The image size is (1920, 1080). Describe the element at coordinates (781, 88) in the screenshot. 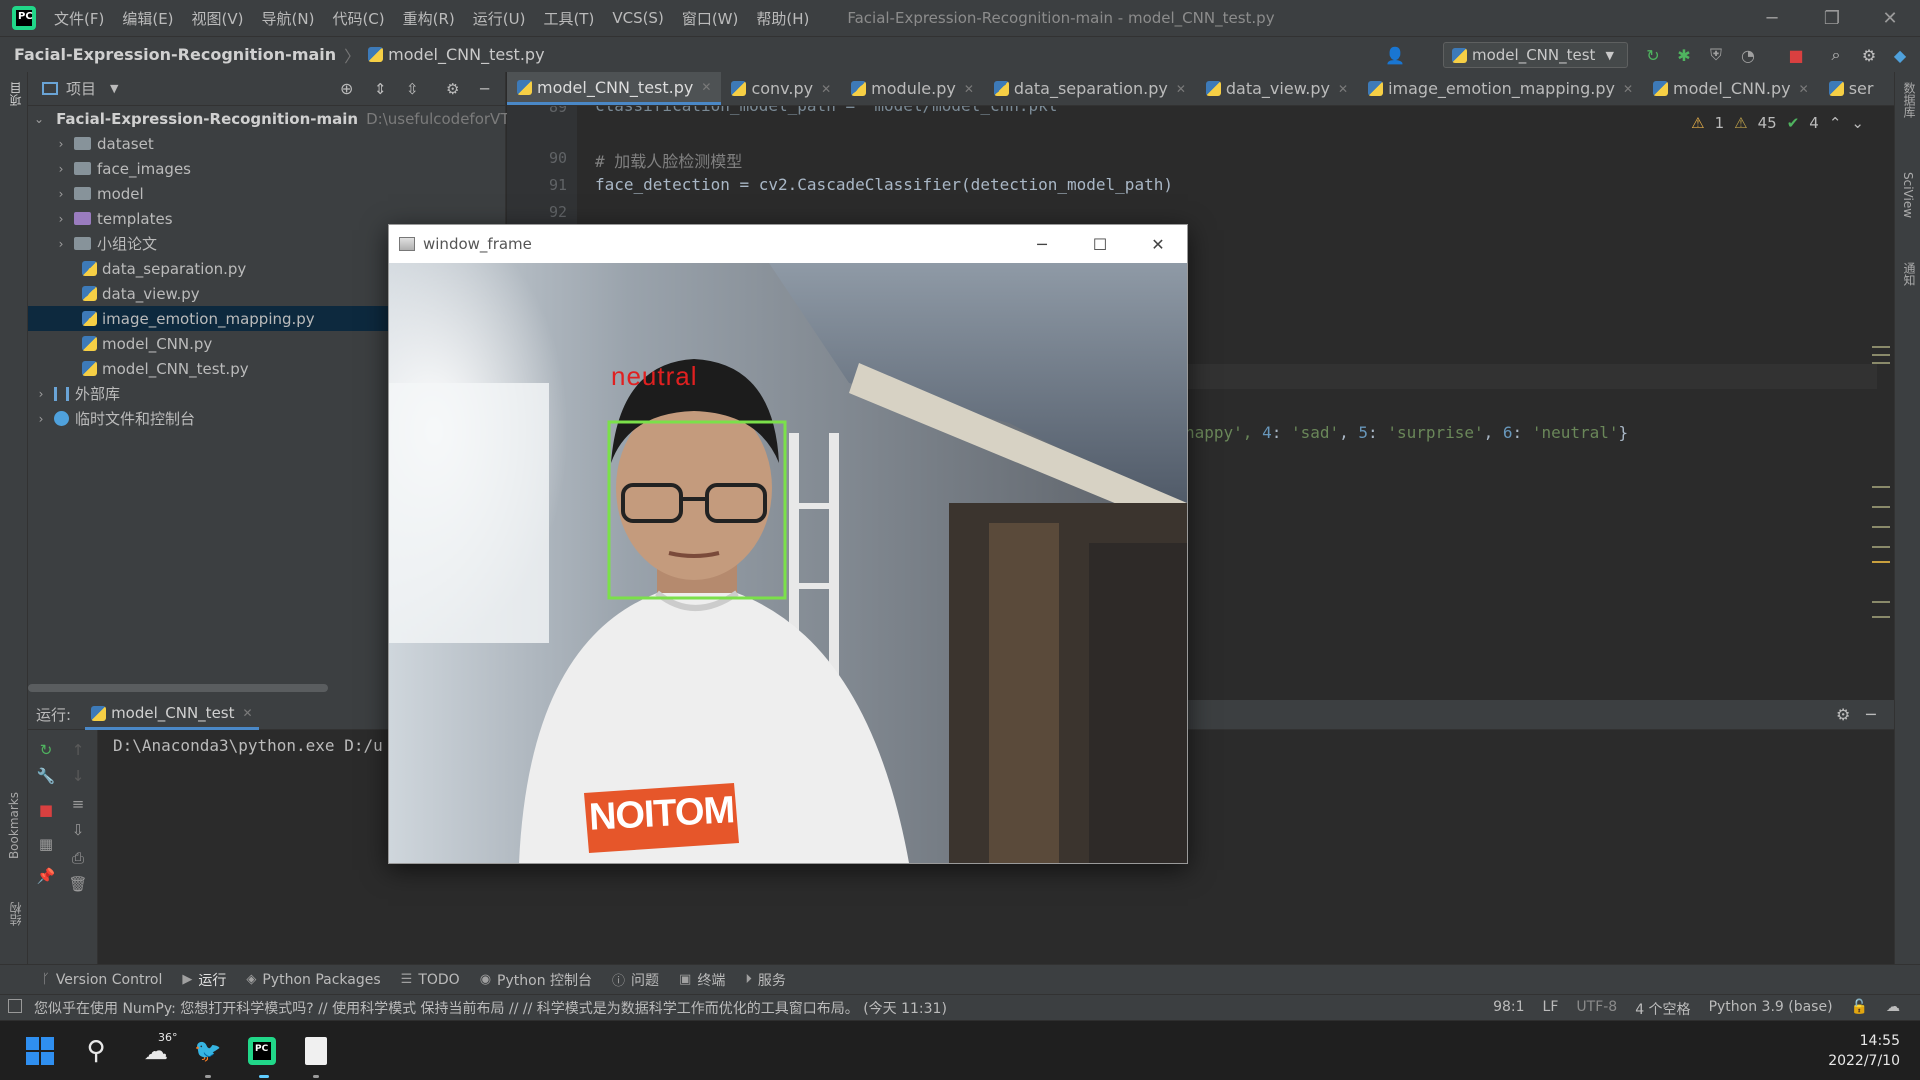

I see `tab-conv: conv.py ✕` at that location.